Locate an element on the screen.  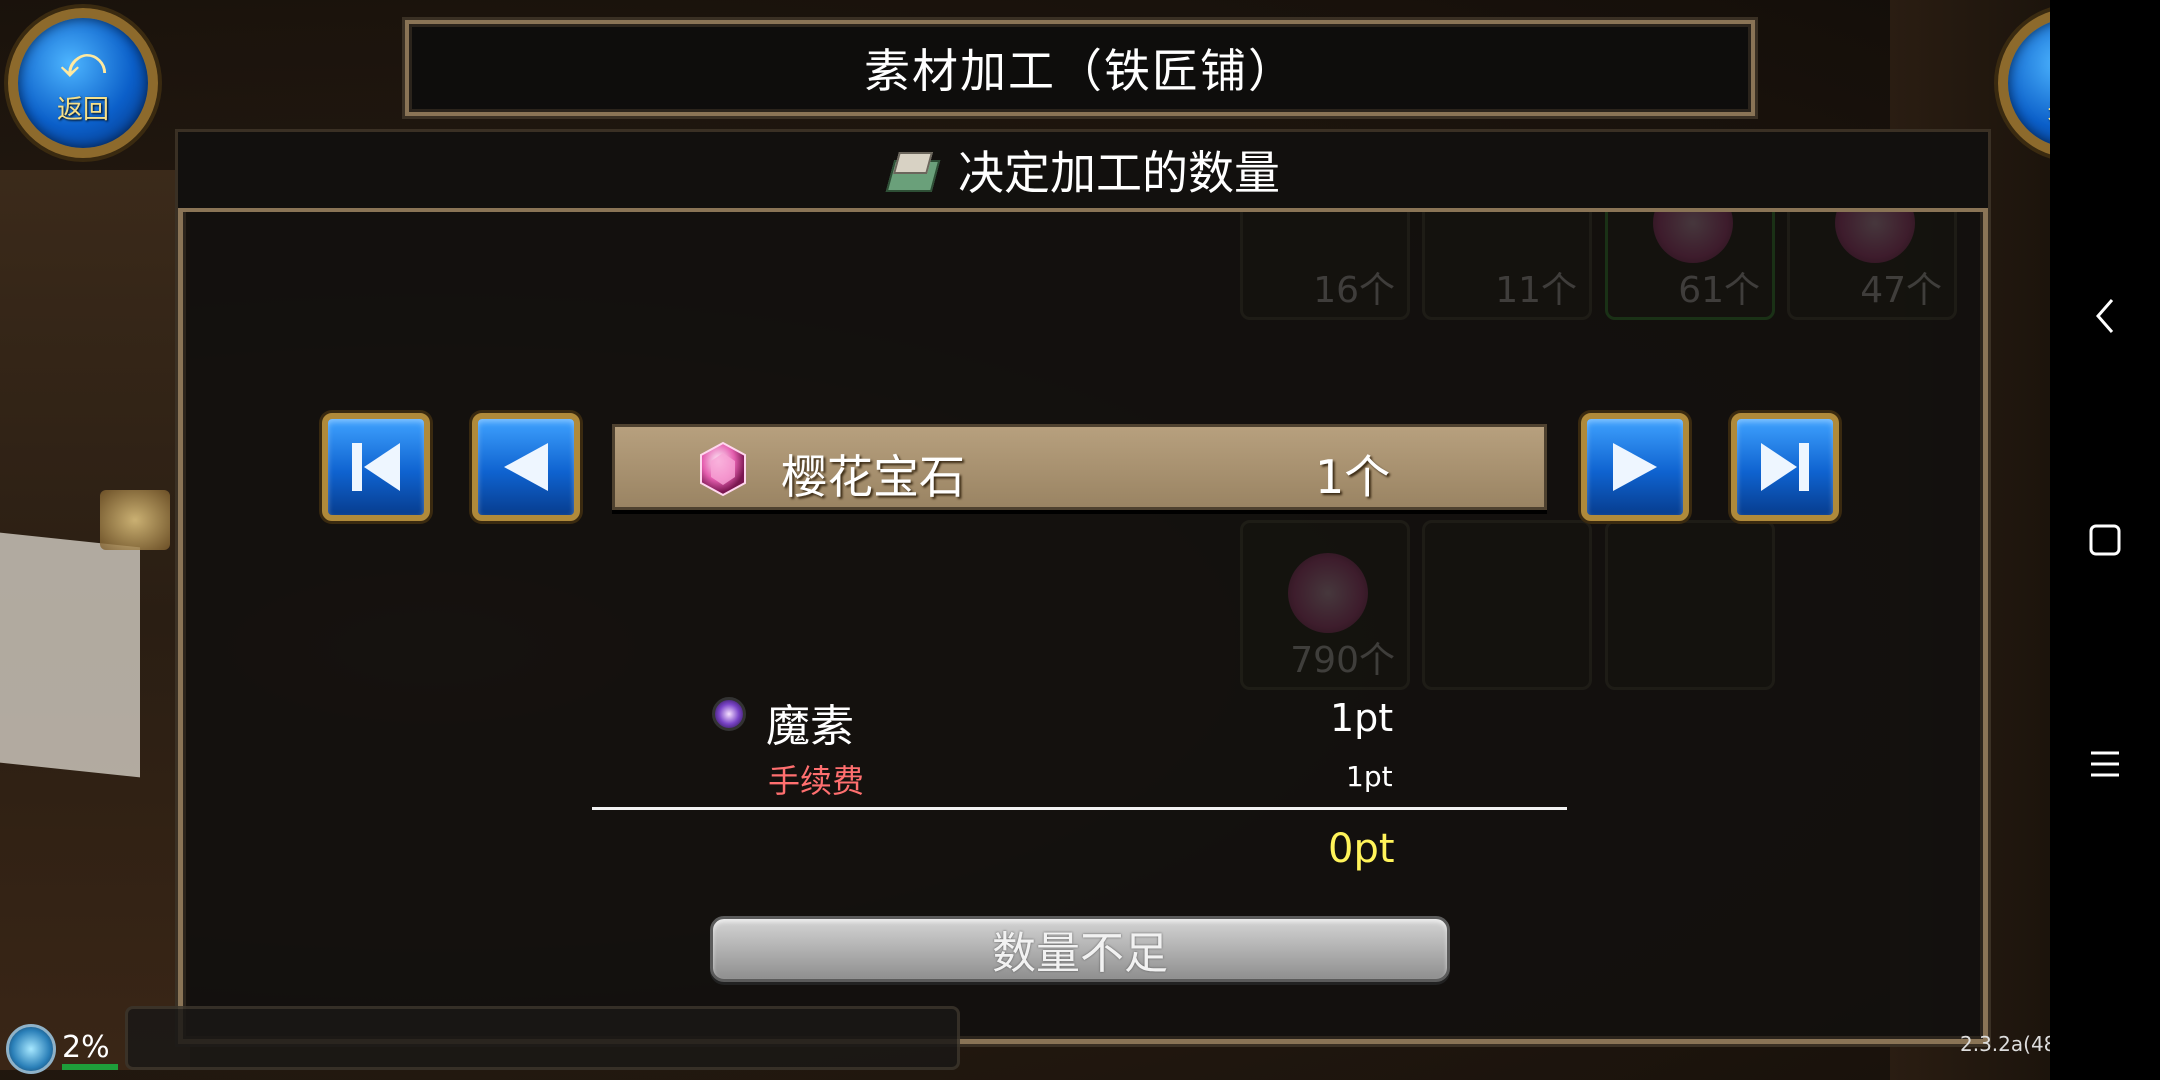
dialog-header: 决定加工的数量 is located at coordinates (1083, 172).